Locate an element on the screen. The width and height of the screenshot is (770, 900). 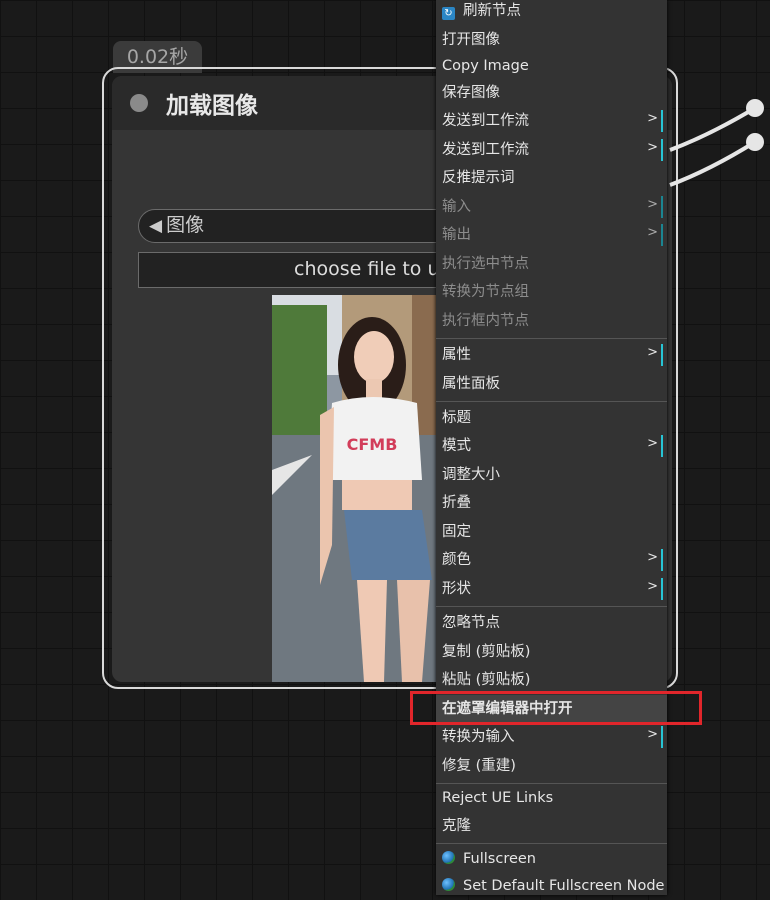
menu-item-pin: 固定 is located at coordinates (551, 532).